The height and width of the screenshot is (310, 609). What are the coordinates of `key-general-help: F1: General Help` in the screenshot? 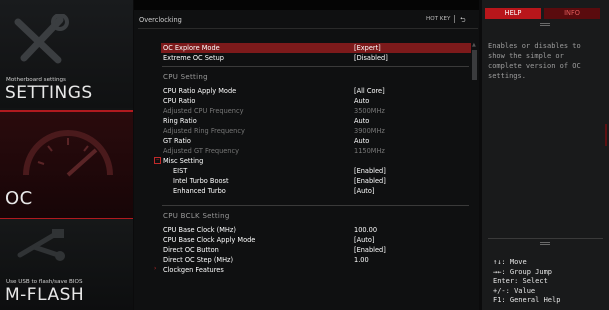 It's located at (527, 300).